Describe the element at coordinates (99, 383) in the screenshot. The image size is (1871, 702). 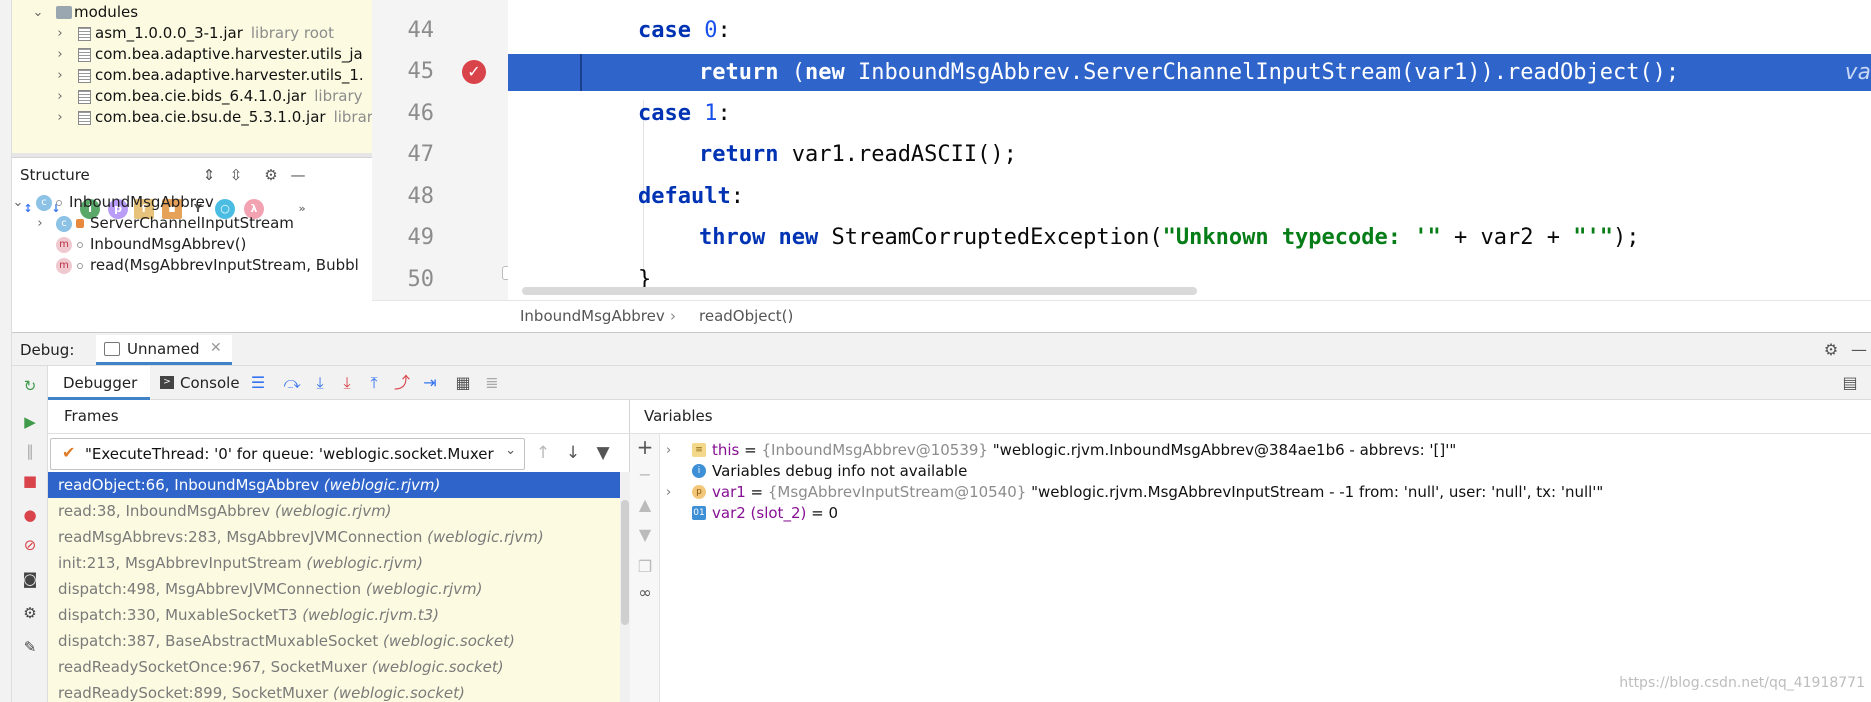
I see `tab-debugger: Debugger` at that location.